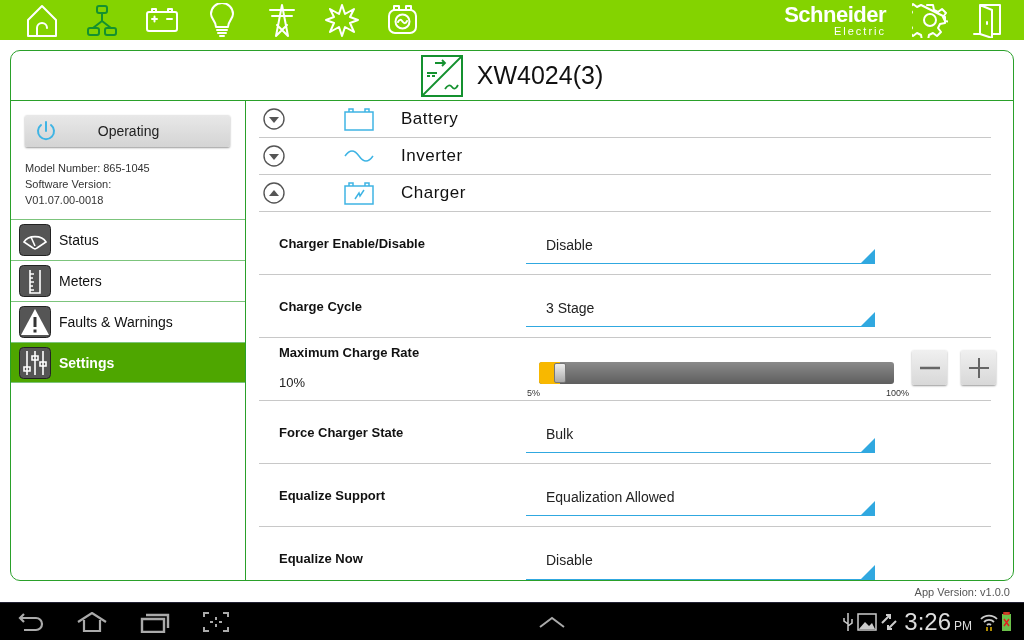  I want to click on dropdown: 3 Stage, so click(700, 312).